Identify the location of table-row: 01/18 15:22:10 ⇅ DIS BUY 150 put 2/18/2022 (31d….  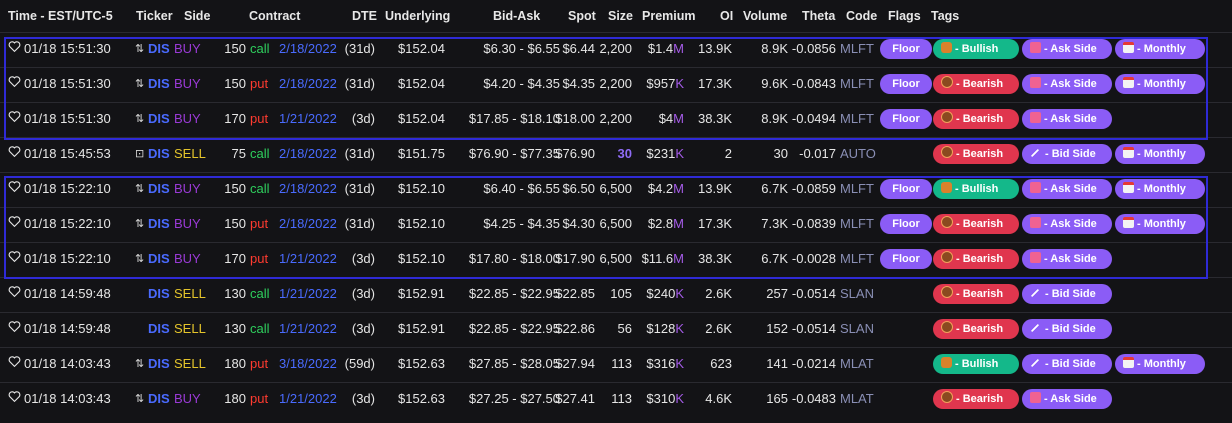
(616, 225).